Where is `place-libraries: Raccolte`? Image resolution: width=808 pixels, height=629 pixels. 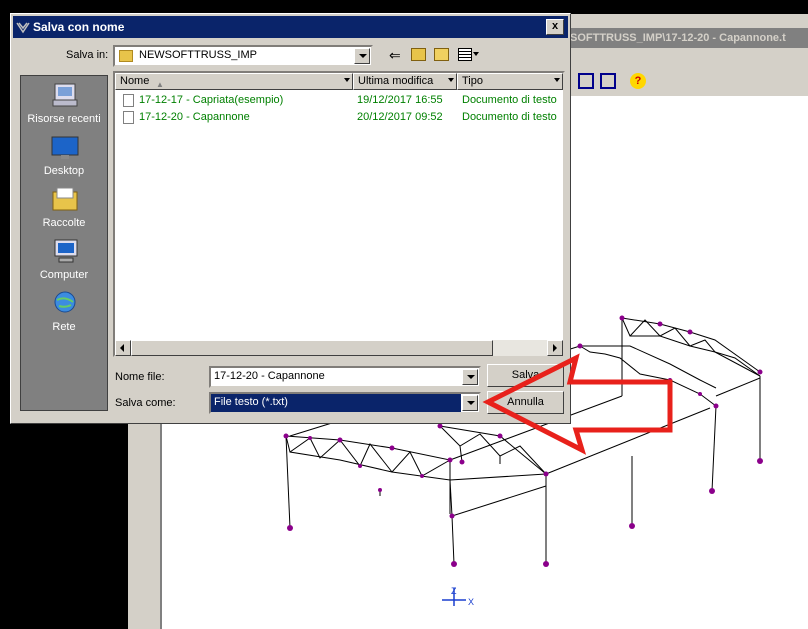
place-libraries: Raccolte is located at coordinates (64, 209).